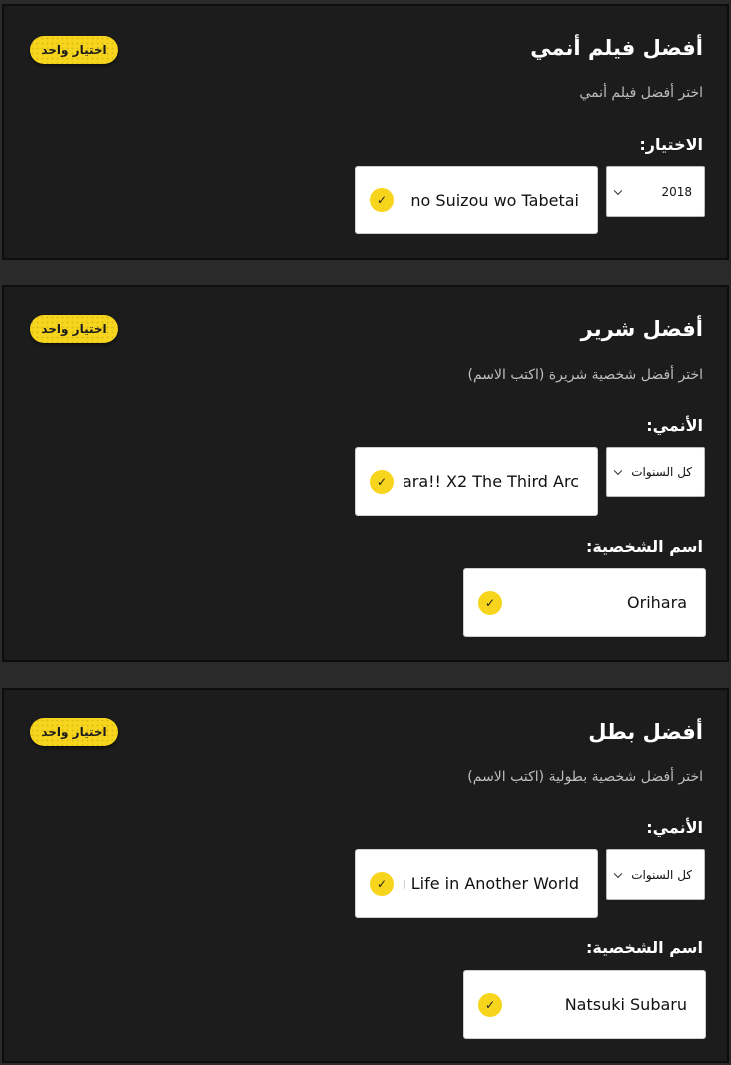  I want to click on section-title: أفضل شرير, so click(641, 329).